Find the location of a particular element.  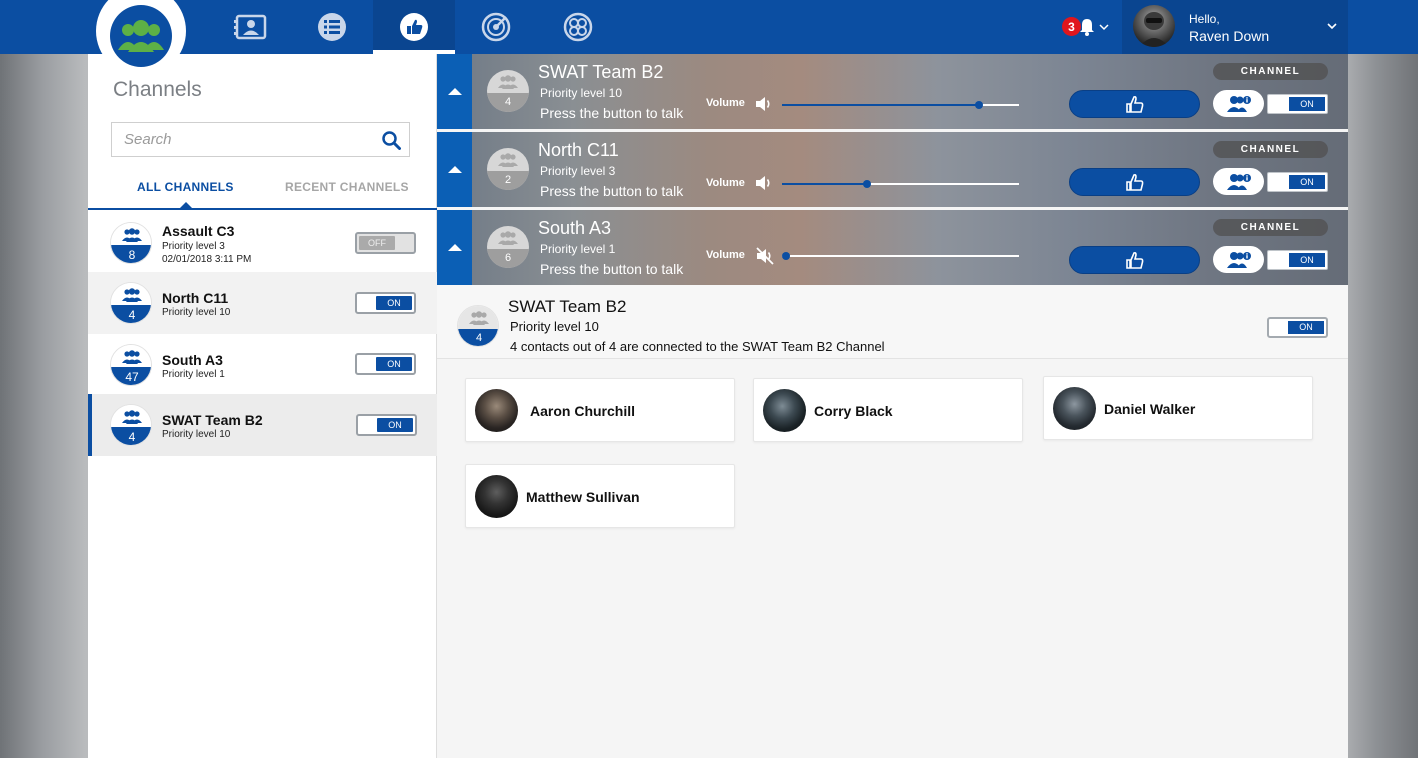

nav-list is located at coordinates (332, 27).